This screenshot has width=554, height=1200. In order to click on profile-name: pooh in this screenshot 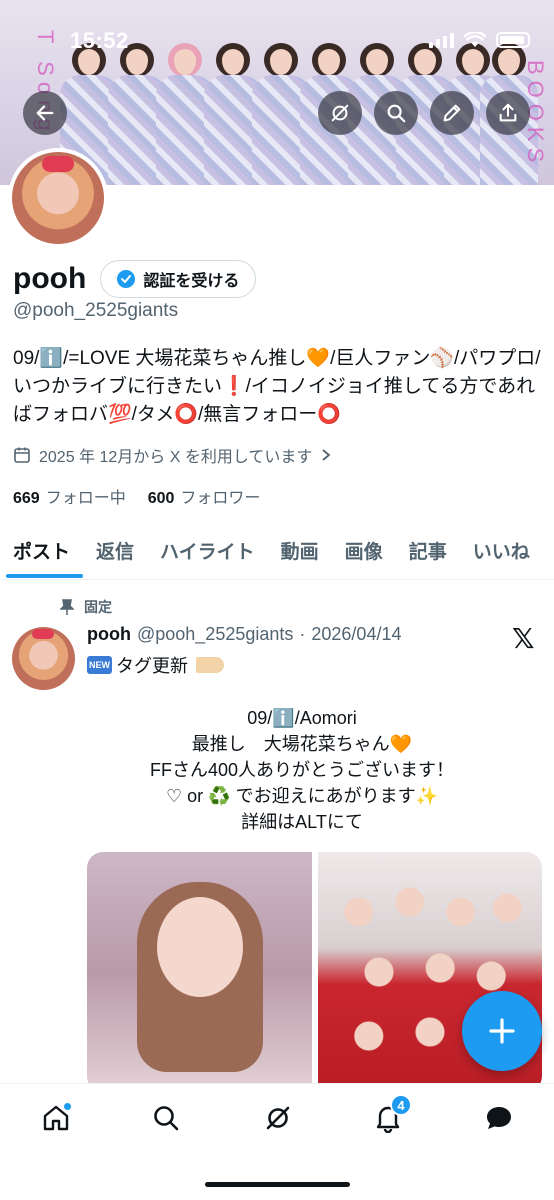, I will do `click(50, 278)`.